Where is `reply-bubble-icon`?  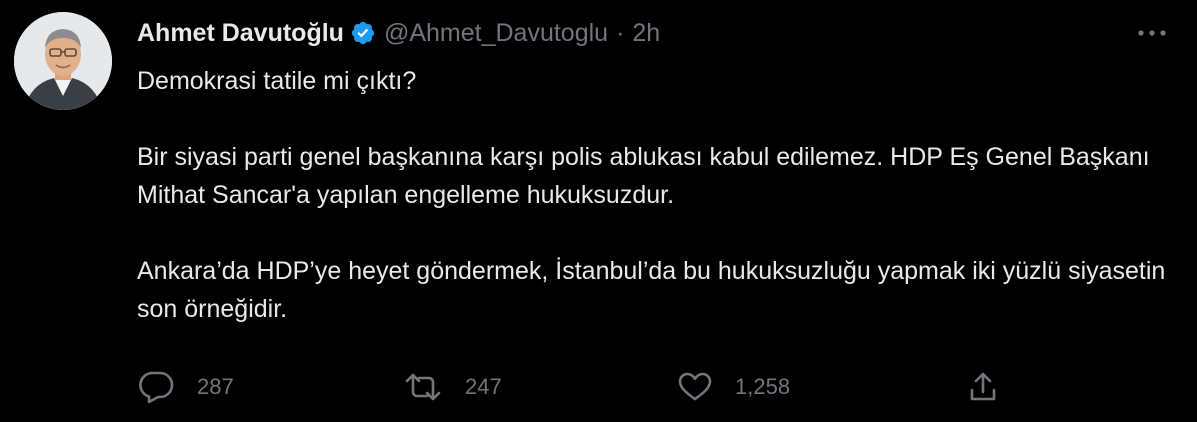
reply-bubble-icon is located at coordinates (156, 387).